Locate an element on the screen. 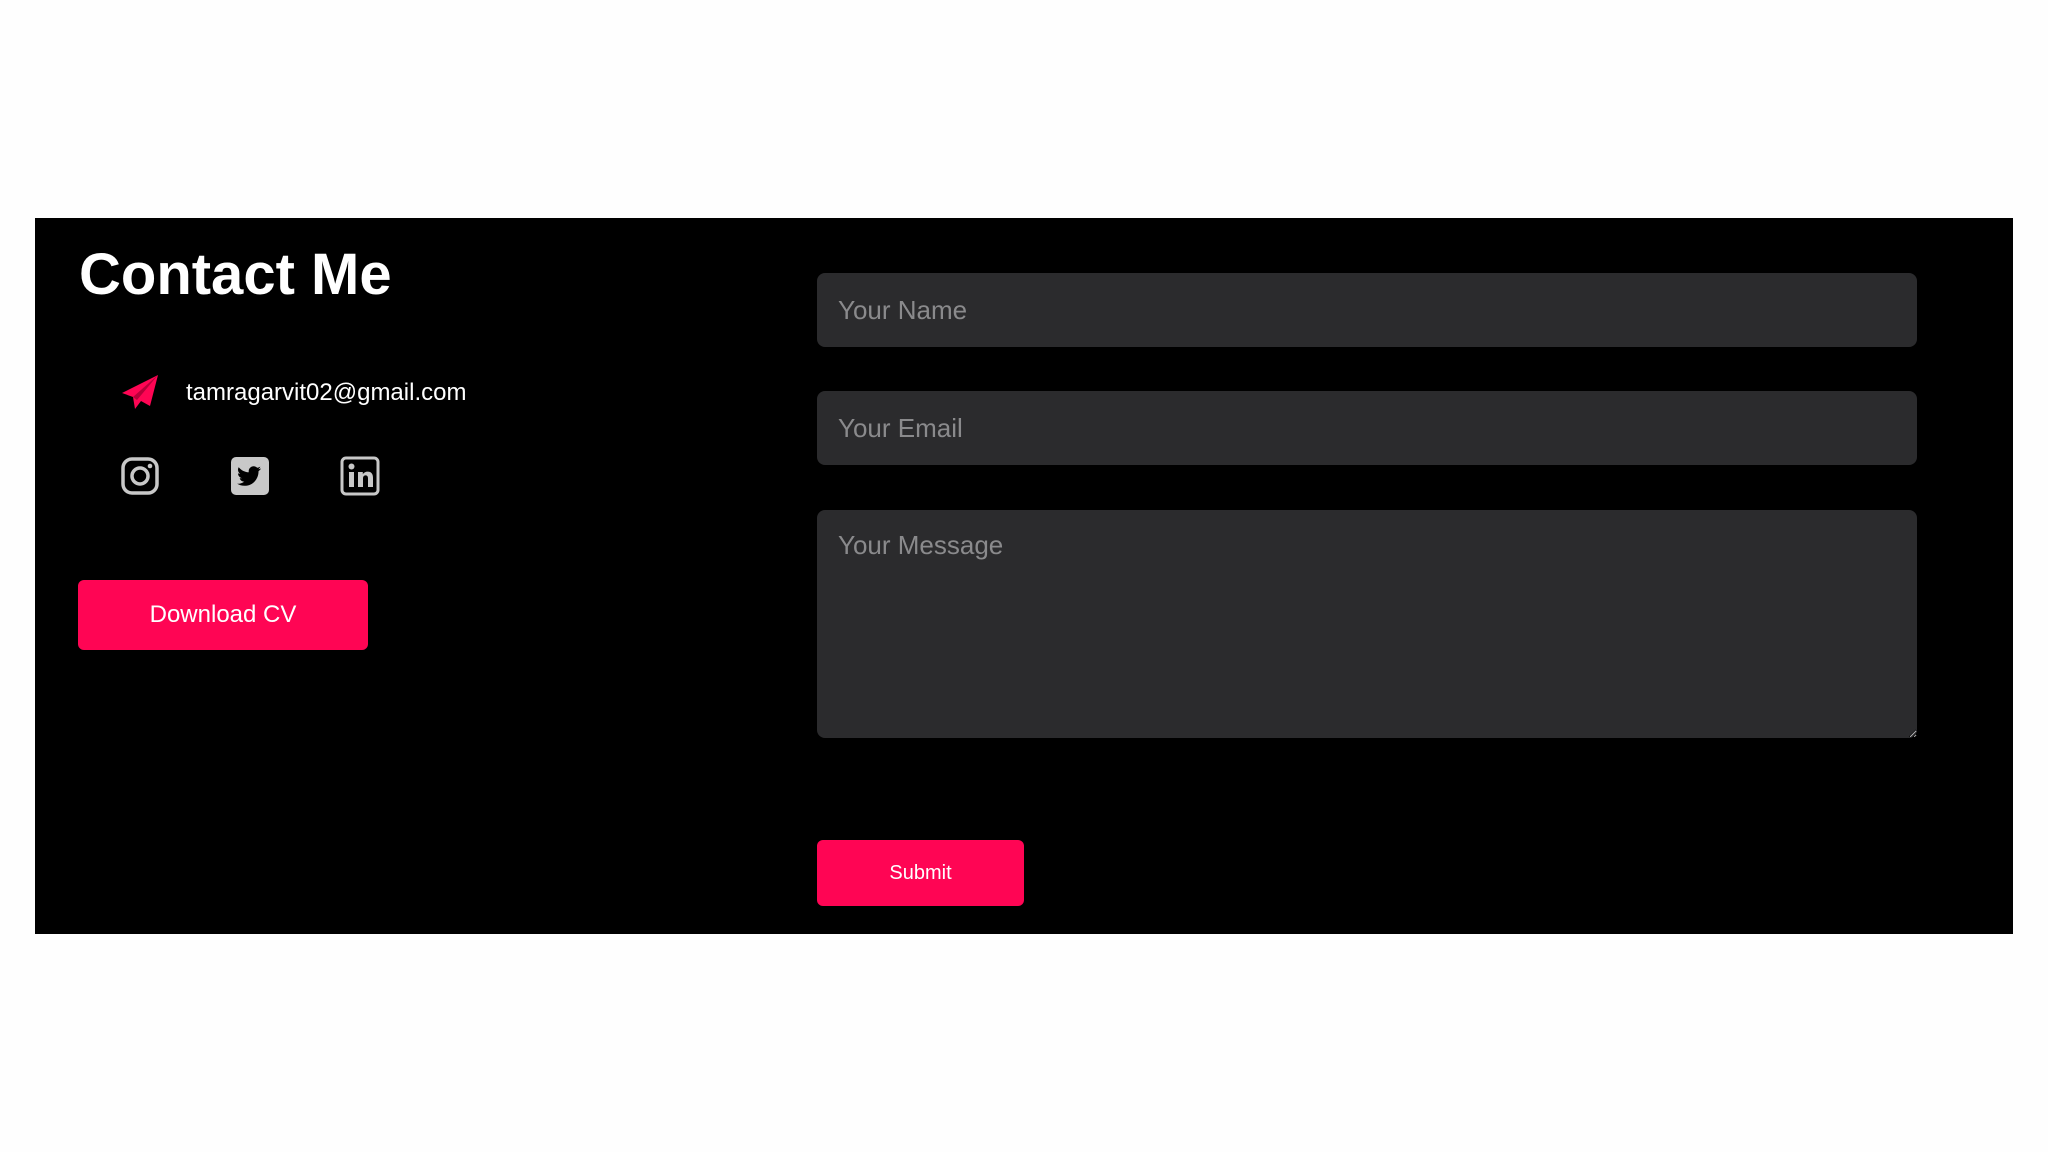  email-contact: tamragarvit02@gmail.com is located at coordinates (293, 393).